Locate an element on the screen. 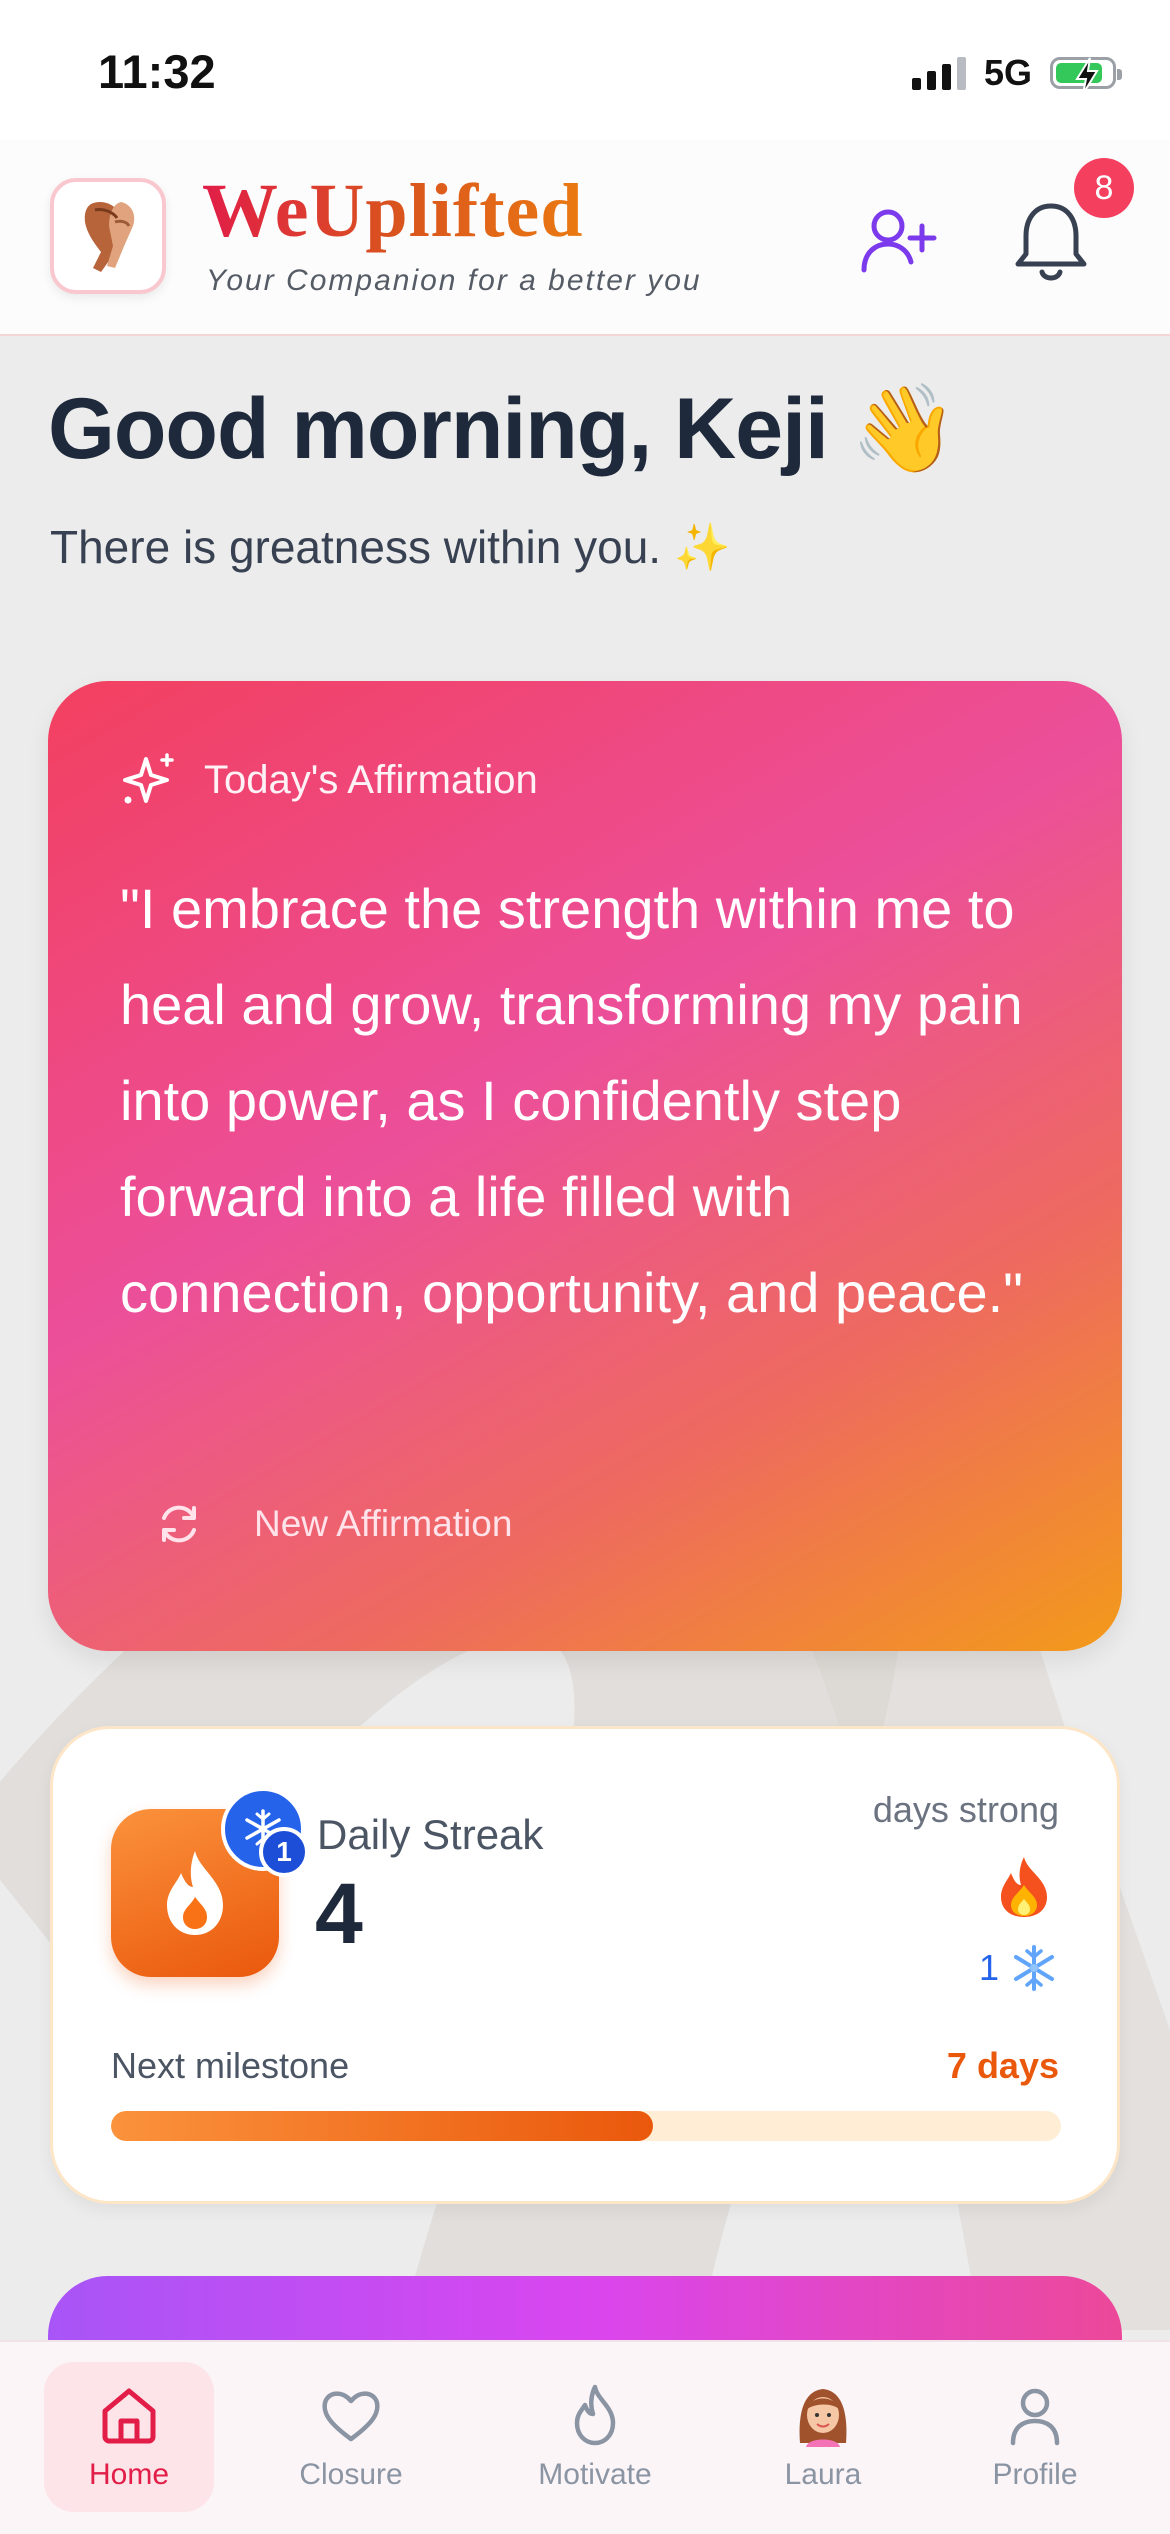  logo-image is located at coordinates (109, 237).